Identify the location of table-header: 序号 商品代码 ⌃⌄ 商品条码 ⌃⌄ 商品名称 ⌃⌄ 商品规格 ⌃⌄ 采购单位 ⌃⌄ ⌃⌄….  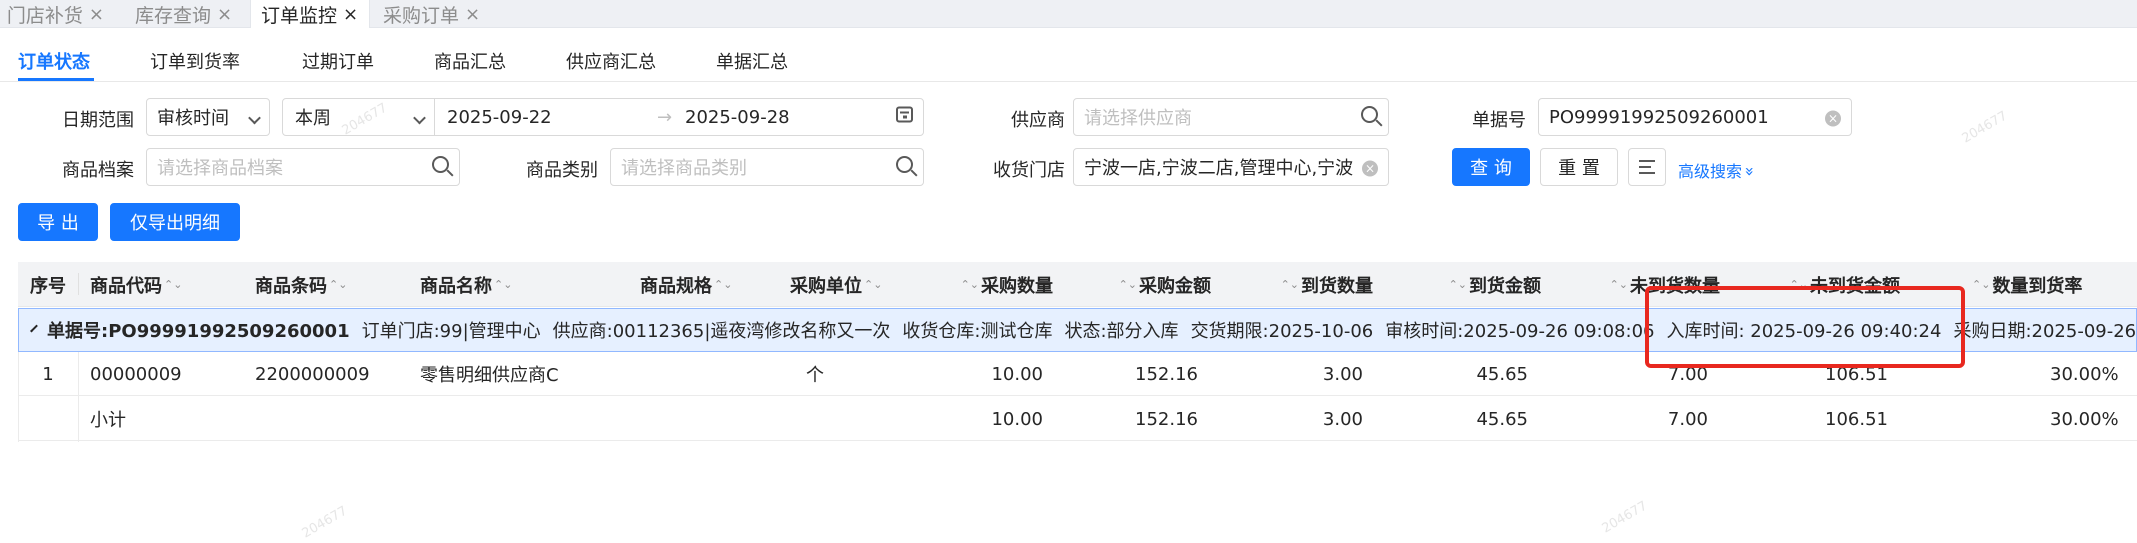
(1077, 284).